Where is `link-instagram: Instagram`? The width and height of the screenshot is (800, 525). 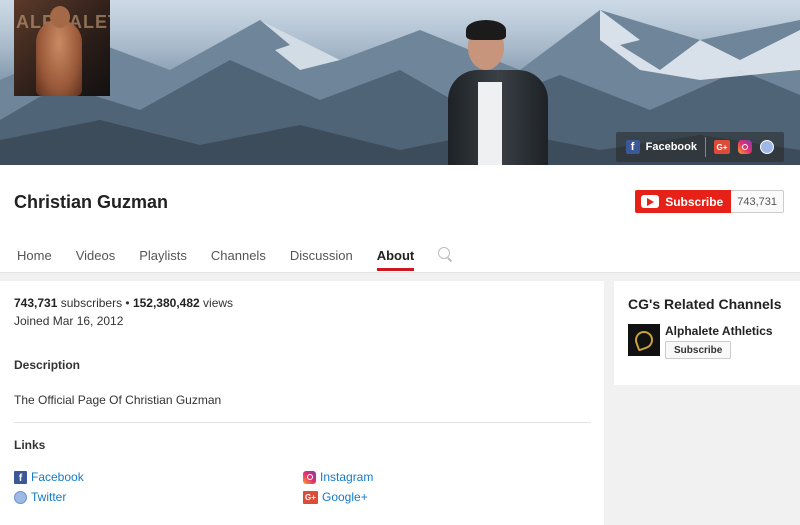
link-instagram: Instagram is located at coordinates (338, 477).